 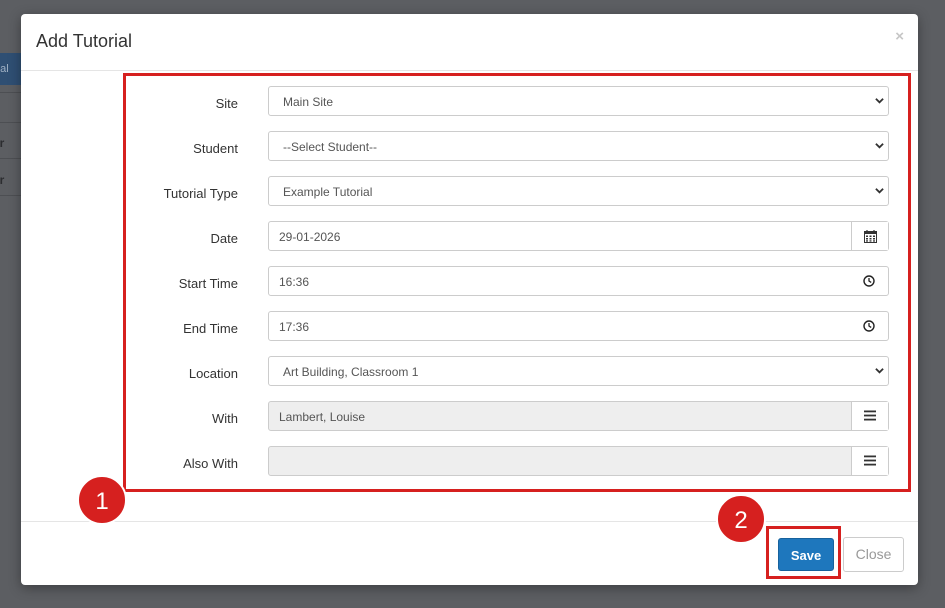 What do you see at coordinates (899, 36) in the screenshot?
I see `close-icon: ×` at bounding box center [899, 36].